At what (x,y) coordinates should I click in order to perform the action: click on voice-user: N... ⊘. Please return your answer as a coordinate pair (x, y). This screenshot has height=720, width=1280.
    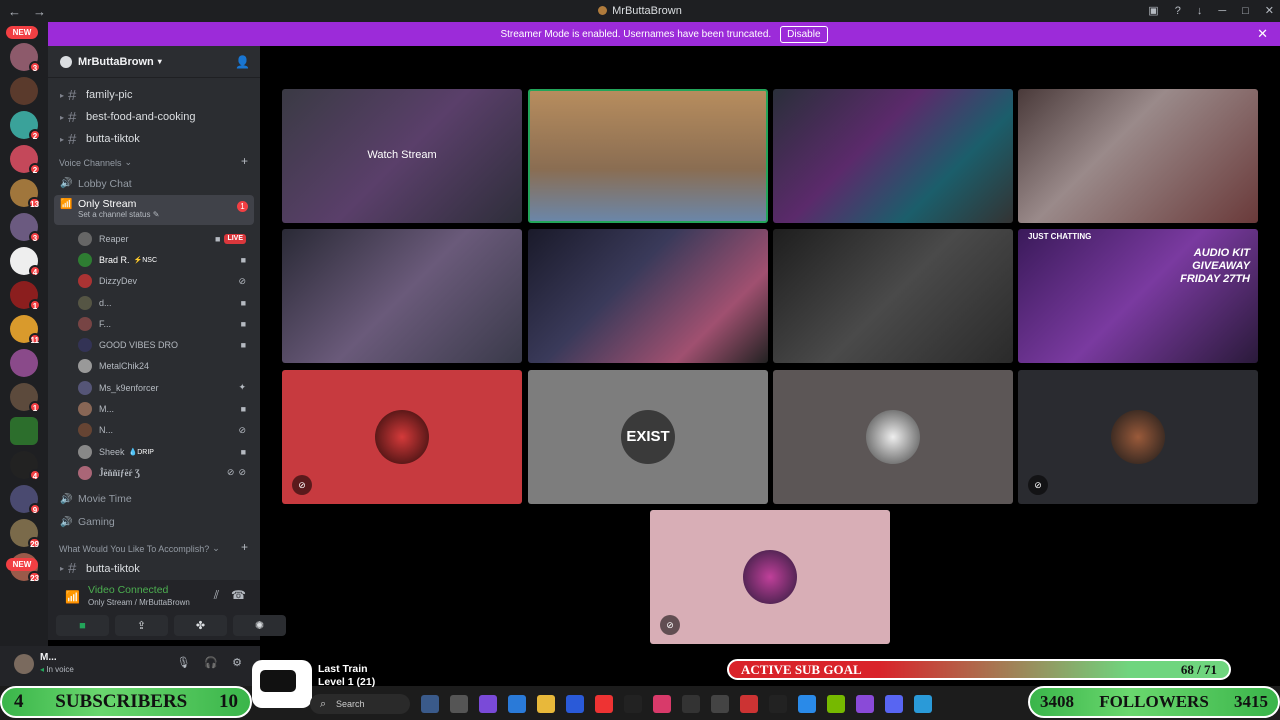
    Looking at the image, I should click on (154, 430).